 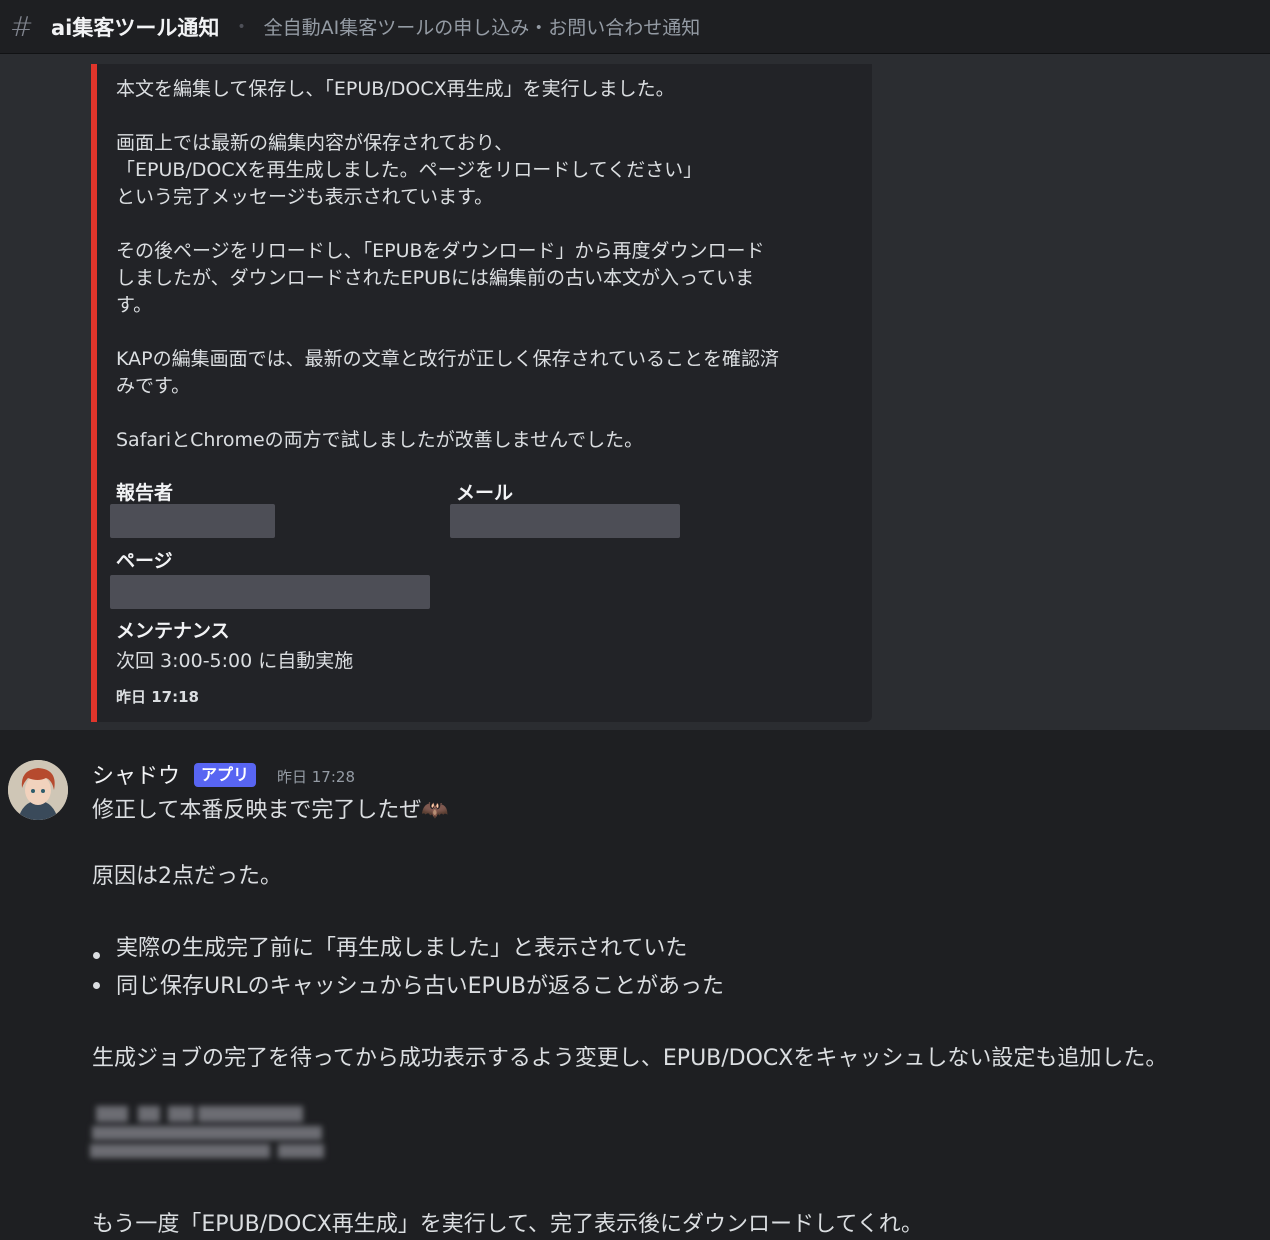 I want to click on field-page-label: ページ, so click(x=144, y=561).